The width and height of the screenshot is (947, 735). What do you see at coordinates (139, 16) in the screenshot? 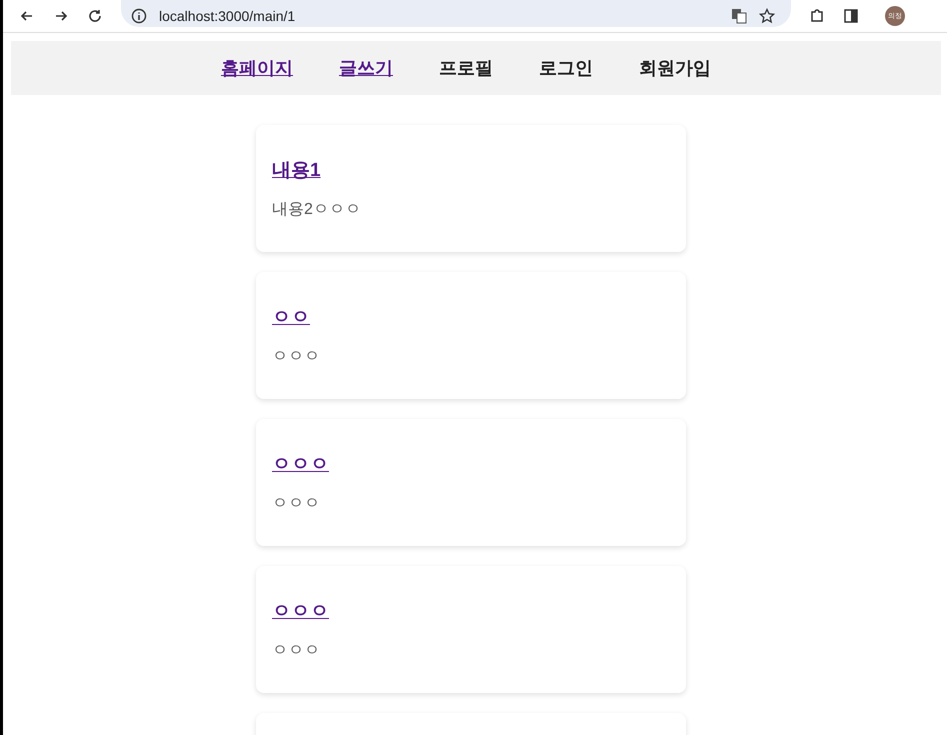
I see `info-icon` at bounding box center [139, 16].